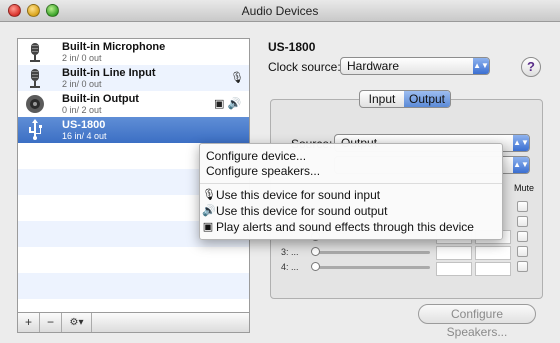 Image resolution: width=560 pixels, height=343 pixels. What do you see at coordinates (304, 67) in the screenshot?
I see `clock-source-label: Clock source:` at bounding box center [304, 67].